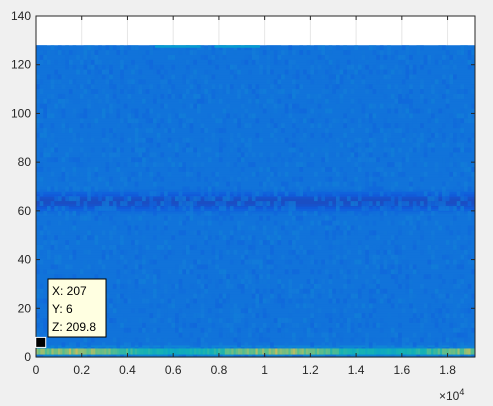  Describe the element at coordinates (27, 357) in the screenshot. I see `y-tick-label: 0` at that location.